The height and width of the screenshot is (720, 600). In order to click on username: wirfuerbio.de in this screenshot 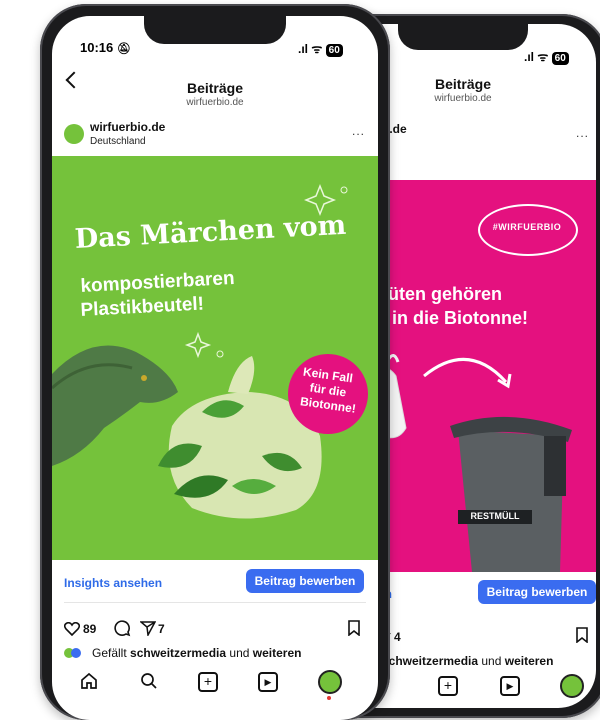, I will do `click(127, 127)`.